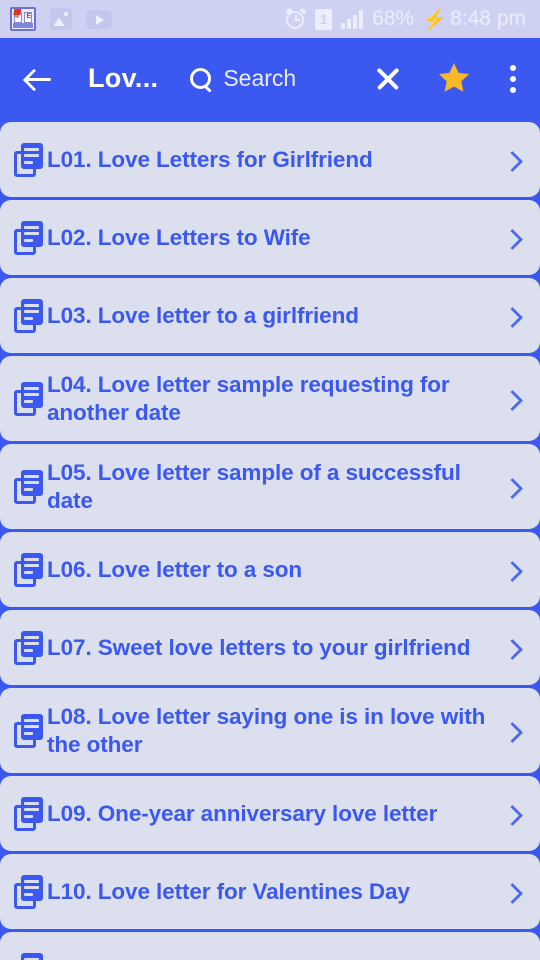 The width and height of the screenshot is (540, 960). I want to click on list-item-label: L11. I love you letter to your husband, so click(274, 958).